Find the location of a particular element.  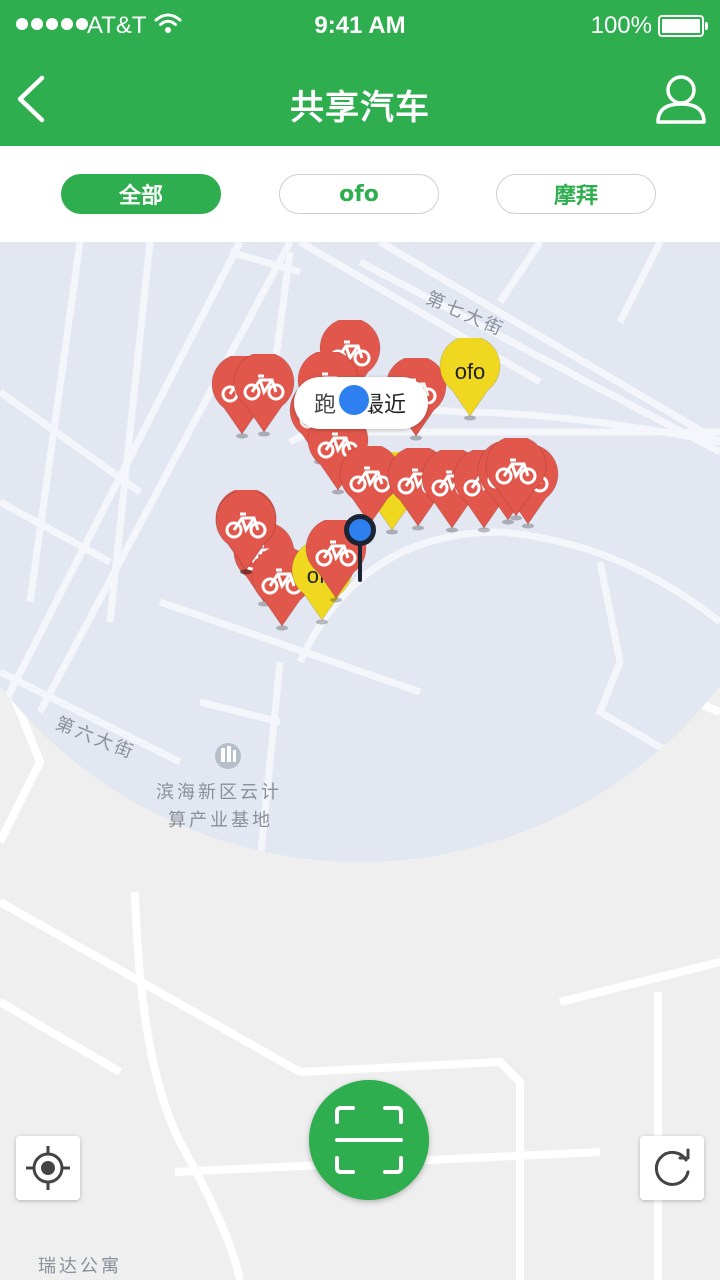

profile-icon is located at coordinates (681, 99).